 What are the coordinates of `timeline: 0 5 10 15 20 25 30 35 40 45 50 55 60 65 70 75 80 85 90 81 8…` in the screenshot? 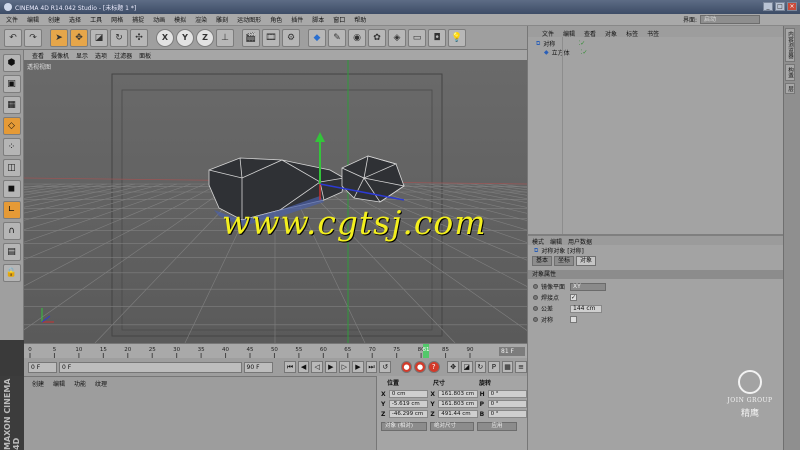 It's located at (275, 351).